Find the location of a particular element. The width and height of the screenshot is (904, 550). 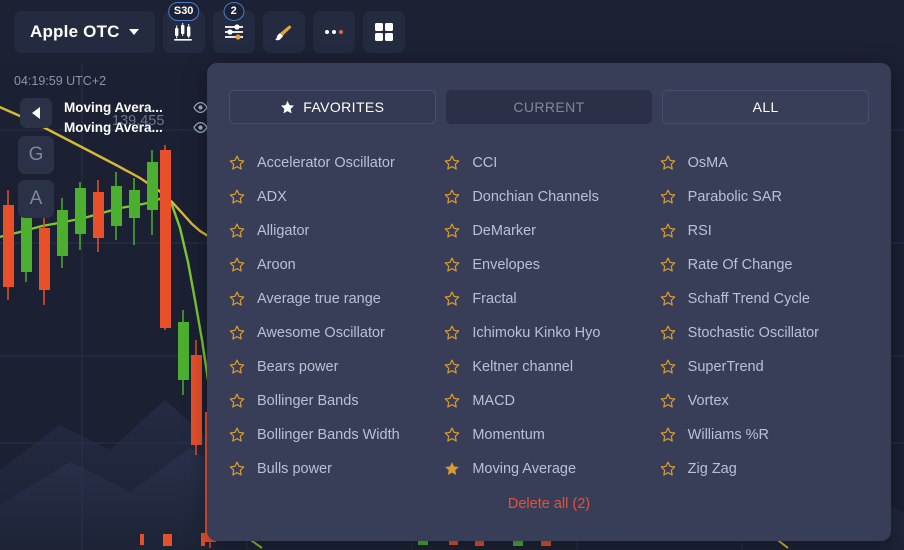

indicator-label: DeMarker is located at coordinates (504, 231).